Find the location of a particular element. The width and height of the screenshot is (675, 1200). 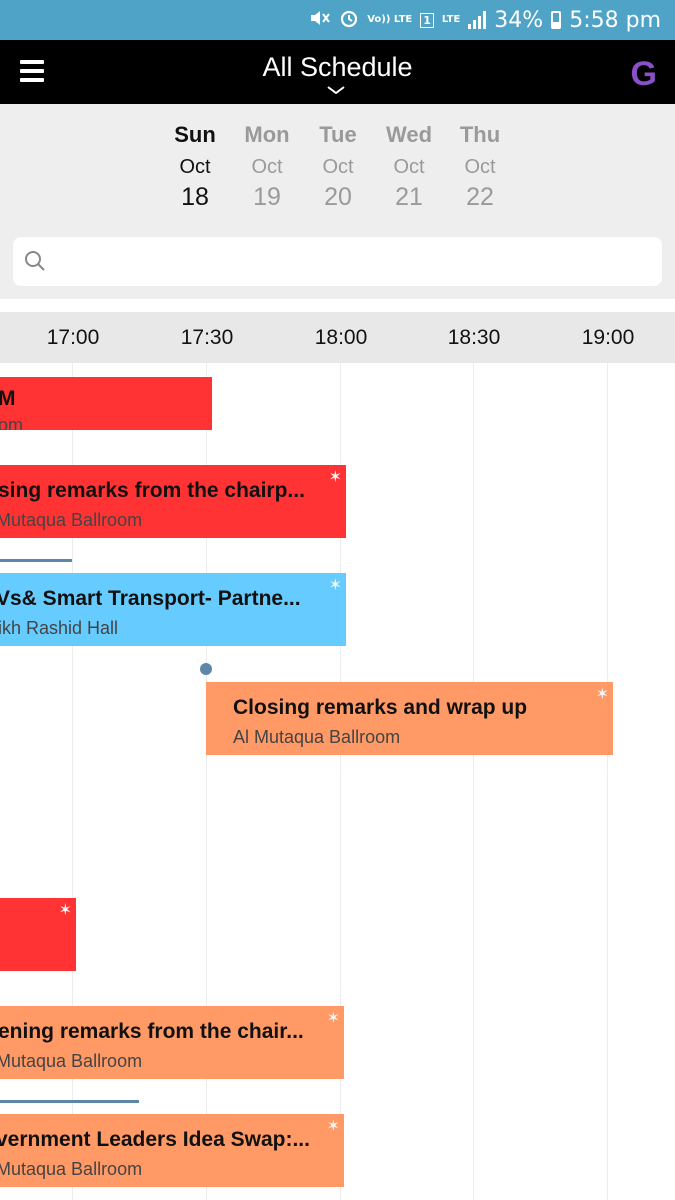

lte-signal-icon: LTE is located at coordinates (451, 19).